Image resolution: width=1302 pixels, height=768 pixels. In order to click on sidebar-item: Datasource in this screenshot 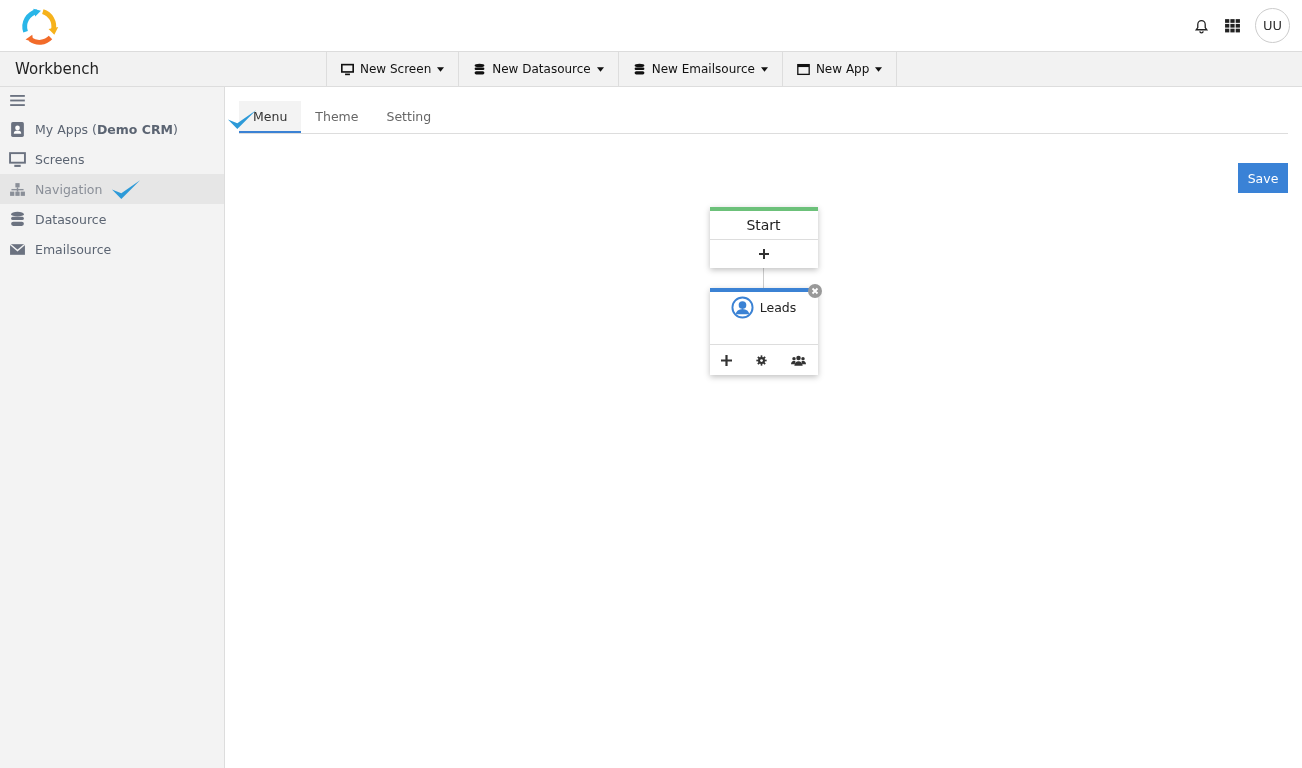, I will do `click(112, 219)`.